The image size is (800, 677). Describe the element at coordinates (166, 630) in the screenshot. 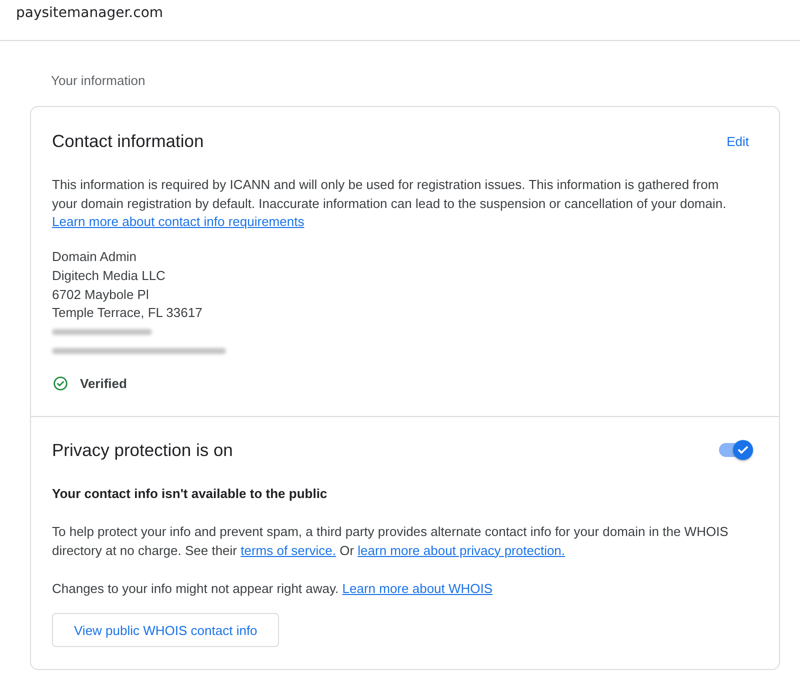

I see `view-whois-button: View public WHOIS contact info` at that location.